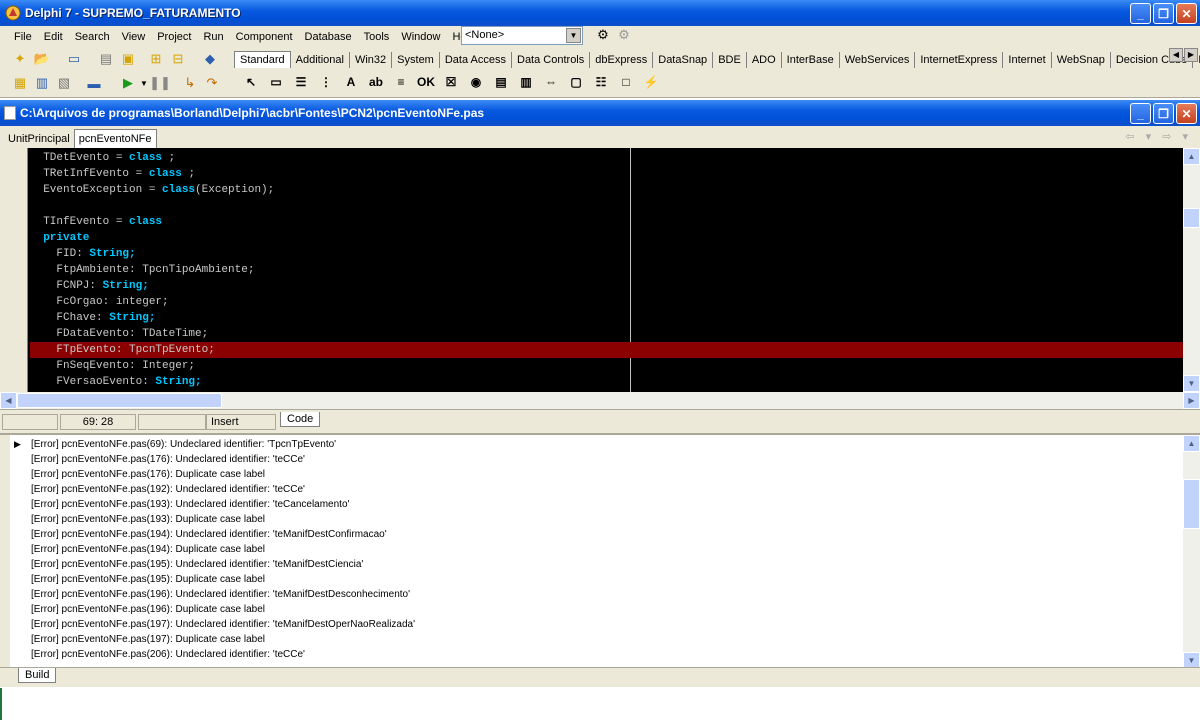 The height and width of the screenshot is (720, 1200). I want to click on component-combobox-icon: ▥, so click(526, 82).